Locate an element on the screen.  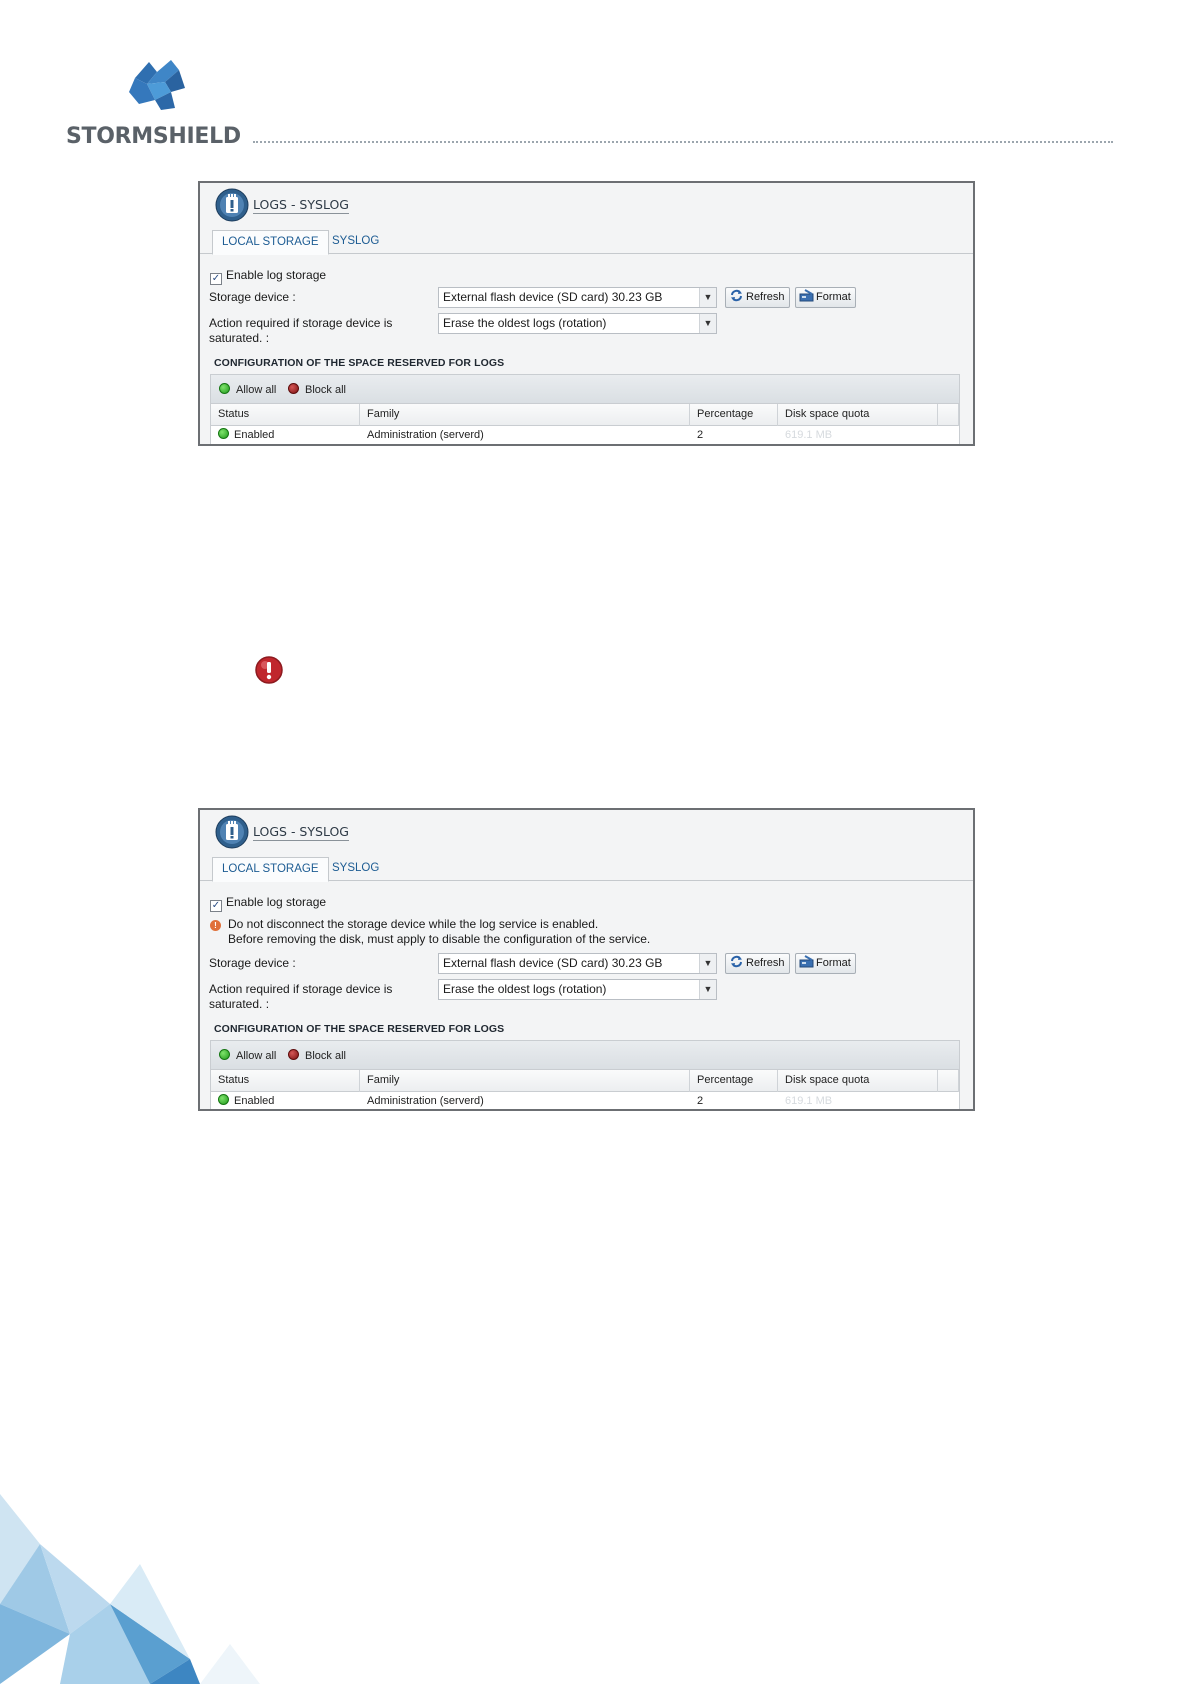
refresh-icon is located at coordinates (736, 295).